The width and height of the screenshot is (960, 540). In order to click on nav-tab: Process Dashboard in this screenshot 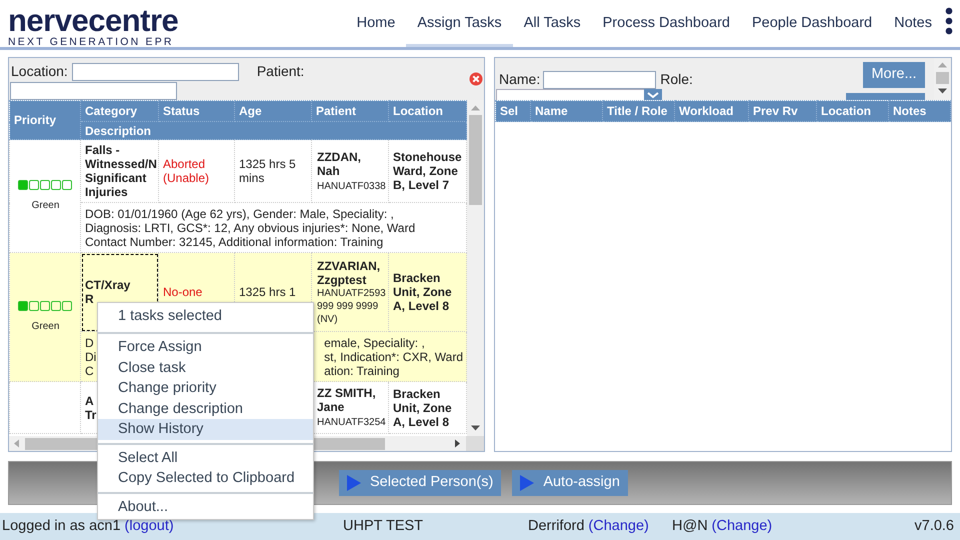, I will do `click(666, 23)`.